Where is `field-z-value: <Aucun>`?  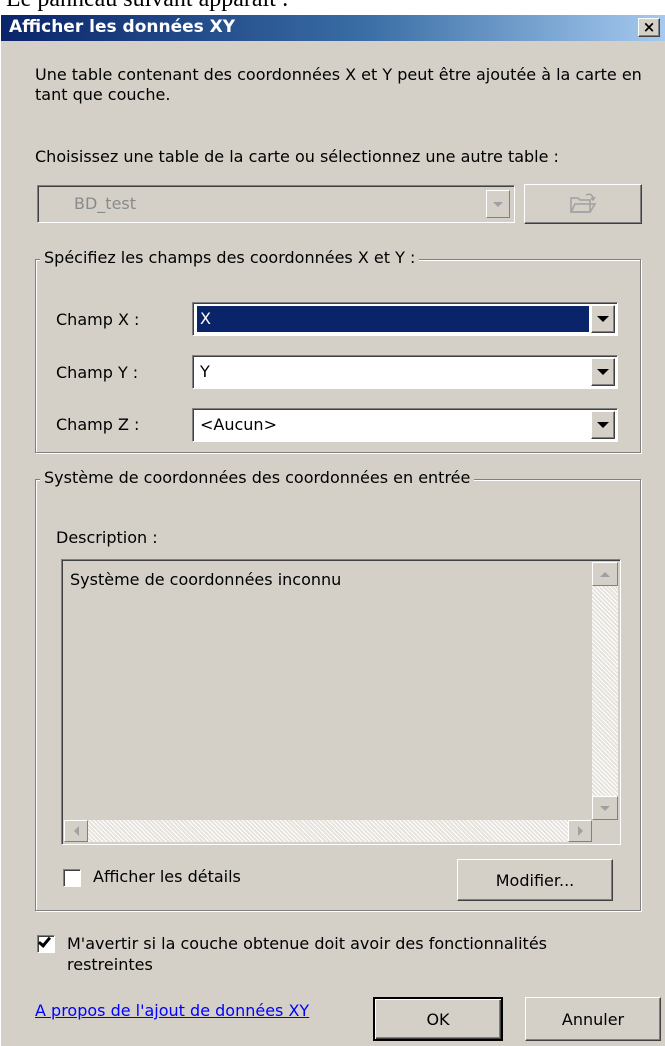
field-z-value: <Aucun> is located at coordinates (238, 424).